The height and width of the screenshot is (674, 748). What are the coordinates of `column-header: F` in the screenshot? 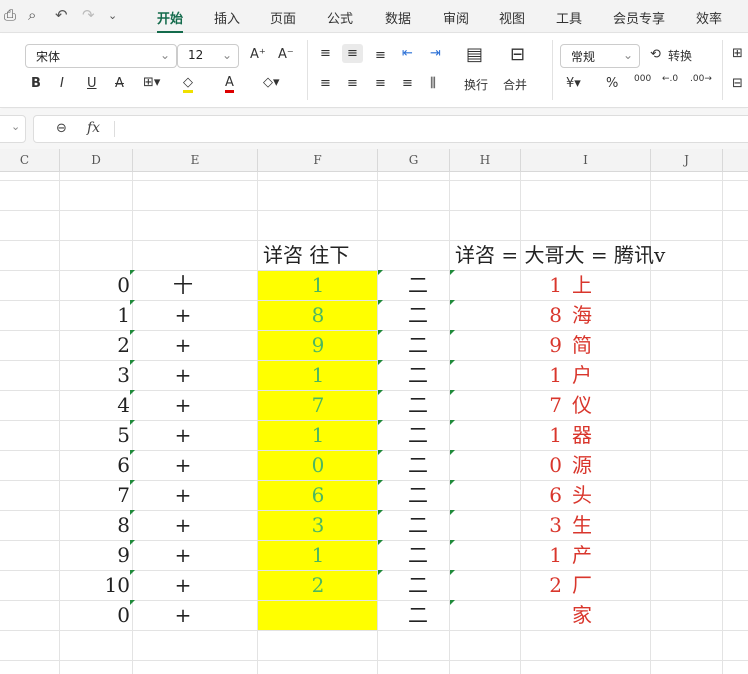 It's located at (318, 160).